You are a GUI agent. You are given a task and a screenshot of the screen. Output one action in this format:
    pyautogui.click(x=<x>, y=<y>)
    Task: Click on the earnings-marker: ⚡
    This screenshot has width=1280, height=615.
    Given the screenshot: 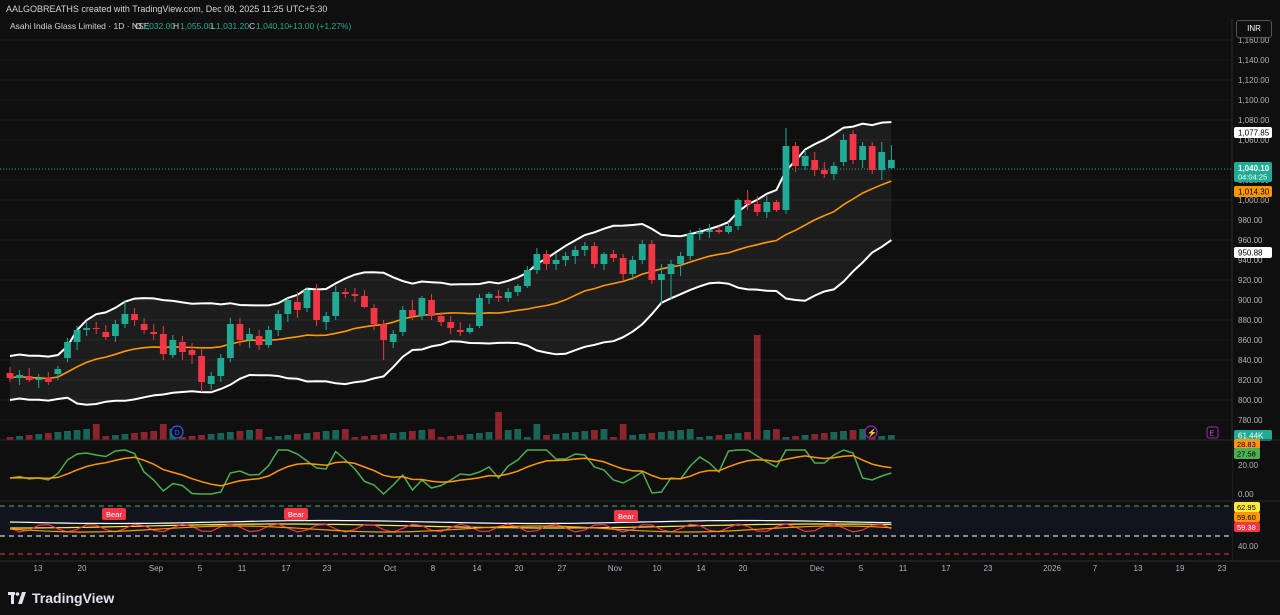 What is the action you would take?
    pyautogui.click(x=871, y=432)
    